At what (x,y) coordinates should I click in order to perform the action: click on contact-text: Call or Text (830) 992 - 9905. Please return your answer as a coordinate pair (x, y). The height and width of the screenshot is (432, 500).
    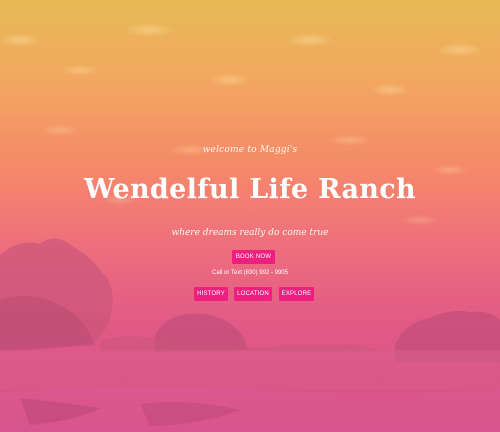
    Looking at the image, I should click on (250, 273).